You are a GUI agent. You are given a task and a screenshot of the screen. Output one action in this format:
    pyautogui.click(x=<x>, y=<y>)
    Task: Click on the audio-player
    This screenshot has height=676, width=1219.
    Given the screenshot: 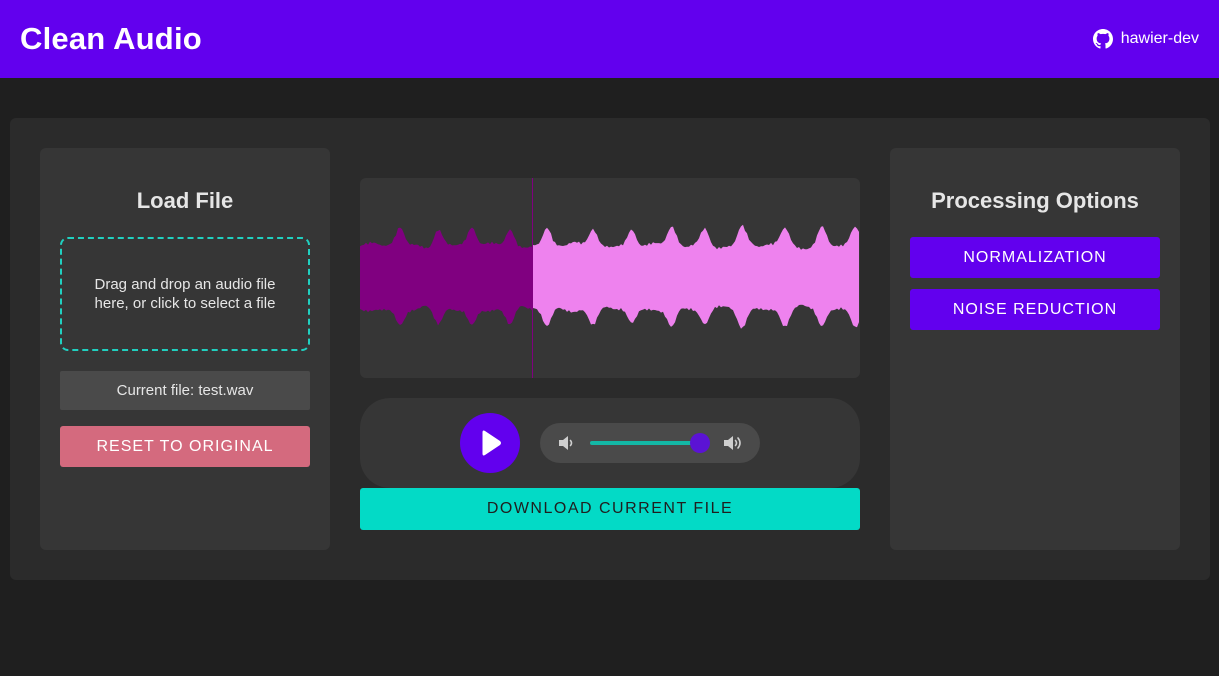 What is the action you would take?
    pyautogui.click(x=610, y=443)
    